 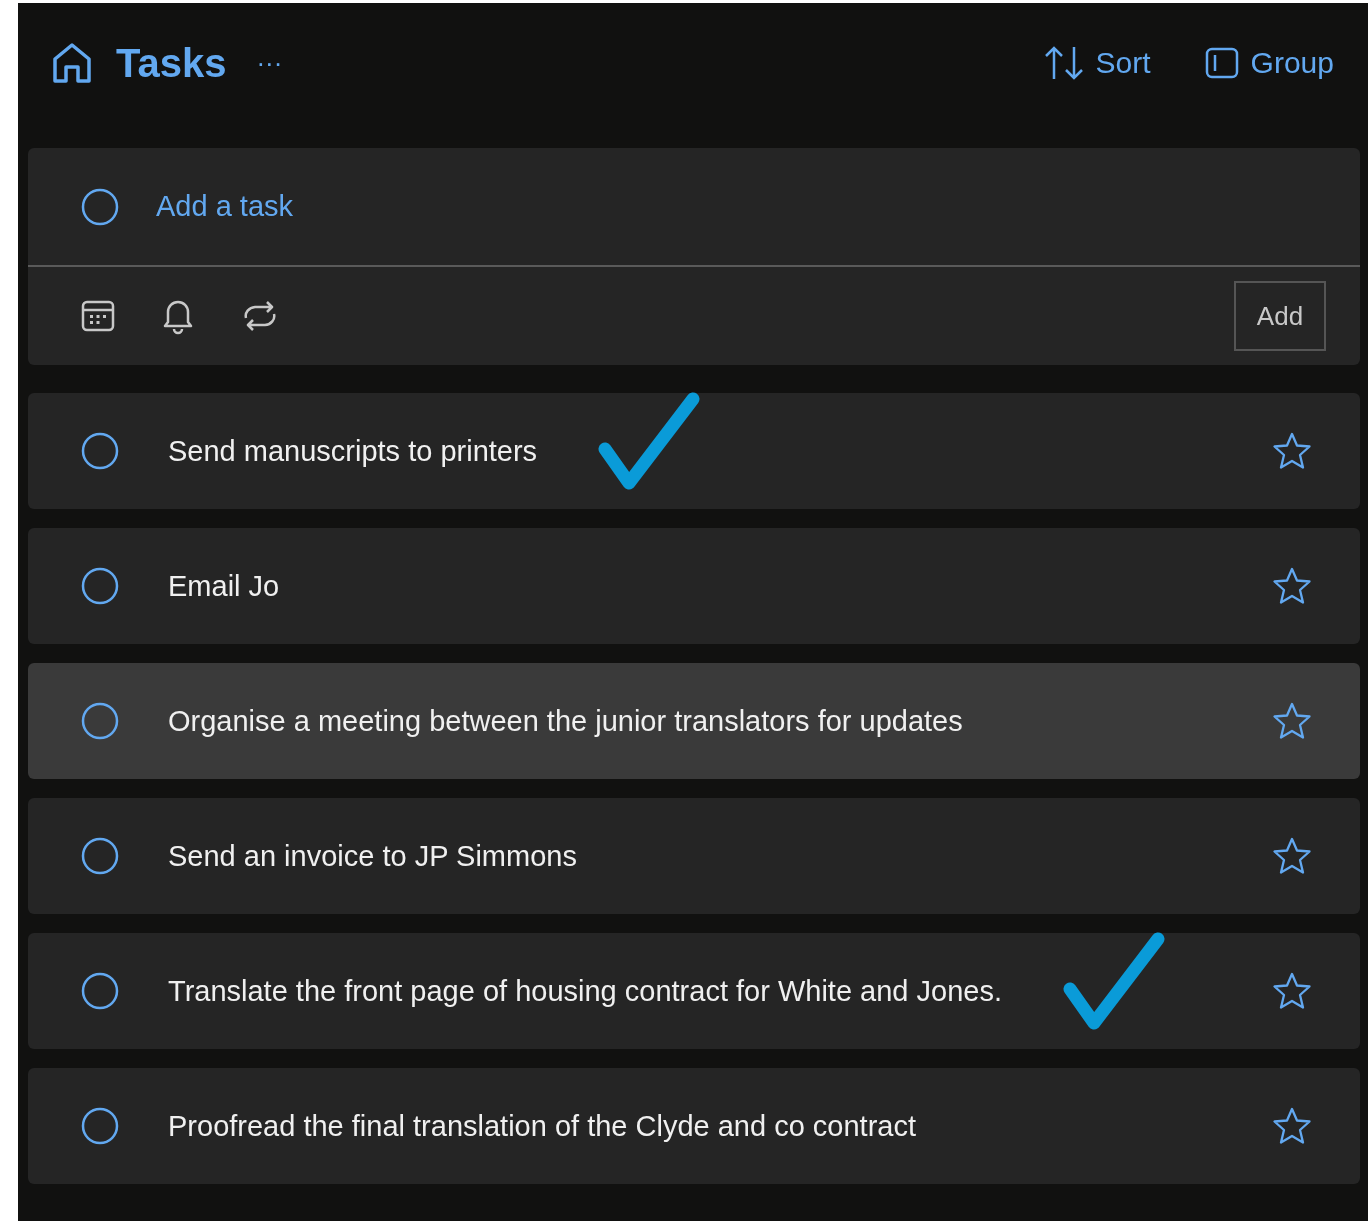 What do you see at coordinates (1280, 316) in the screenshot?
I see `add-button: Add` at bounding box center [1280, 316].